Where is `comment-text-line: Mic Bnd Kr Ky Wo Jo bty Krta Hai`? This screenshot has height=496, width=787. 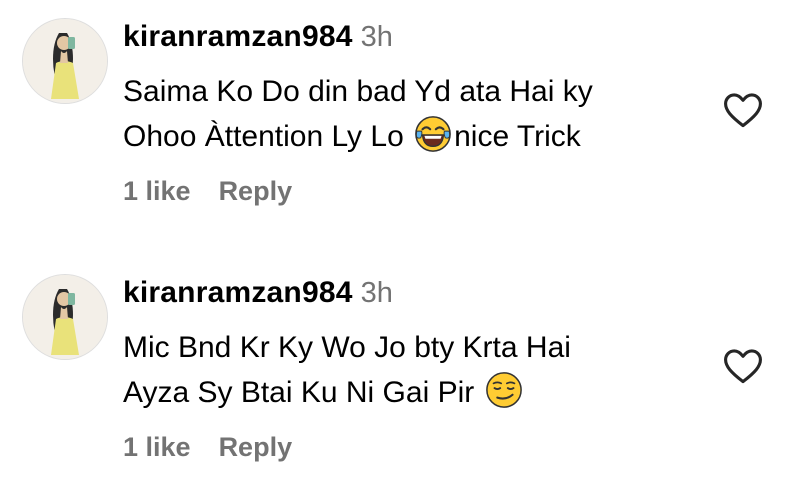
comment-text-line: Mic Bnd Kr Ky Wo Jo bty Krta Hai is located at coordinates (347, 347).